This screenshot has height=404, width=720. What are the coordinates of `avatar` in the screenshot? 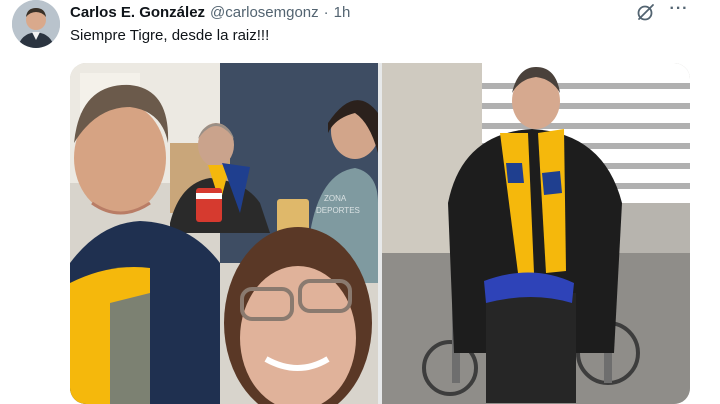 It's located at (36, 24).